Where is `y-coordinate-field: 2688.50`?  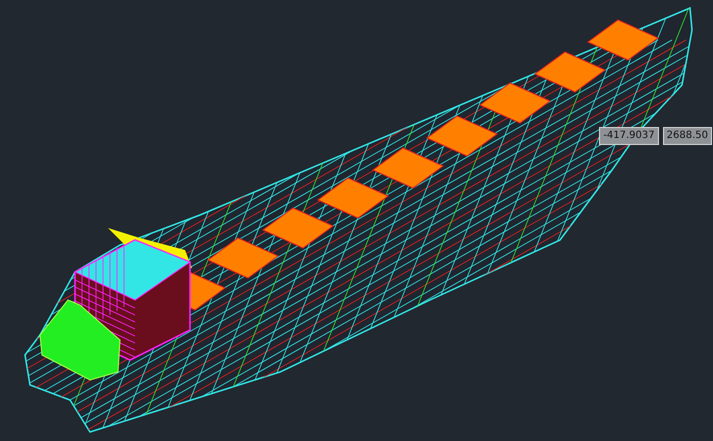
y-coordinate-field: 2688.50 is located at coordinates (687, 136).